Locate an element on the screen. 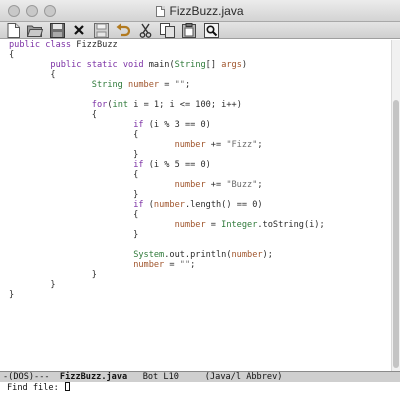 This screenshot has width=400, height=394. mode-line-position: Bot L10 is located at coordinates (153, 377).